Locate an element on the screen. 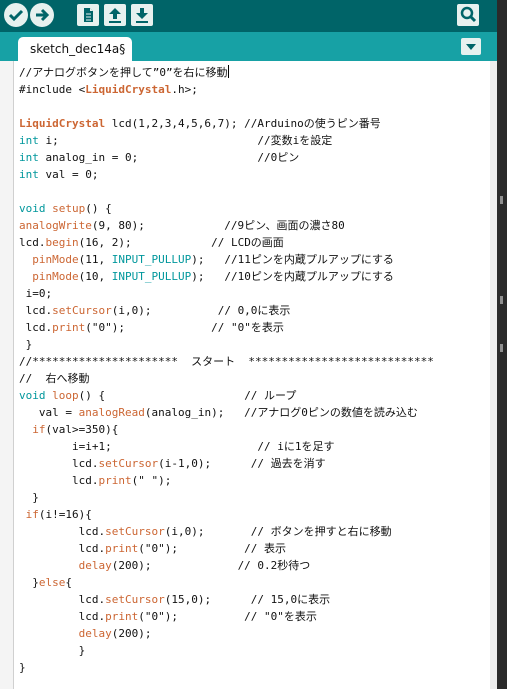 Image resolution: width=507 pixels, height=689 pixels. code-line: int analog_in = 0; //0ピン is located at coordinates (226, 157).